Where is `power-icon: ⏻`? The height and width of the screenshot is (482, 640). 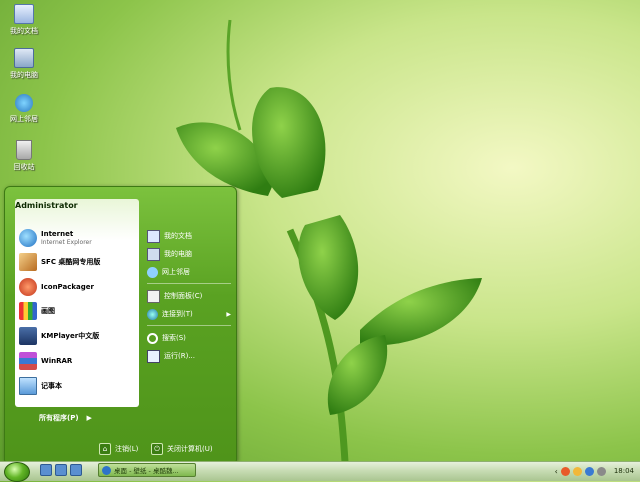 power-icon: ⏻ is located at coordinates (157, 449).